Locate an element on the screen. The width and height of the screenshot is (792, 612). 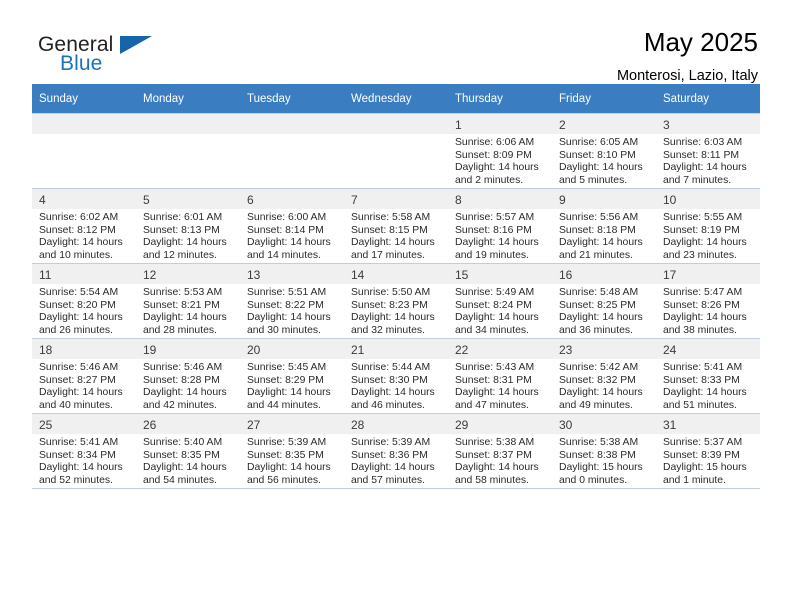
daylight-text-line2: and 40 minutes. is located at coordinates (76, 405).